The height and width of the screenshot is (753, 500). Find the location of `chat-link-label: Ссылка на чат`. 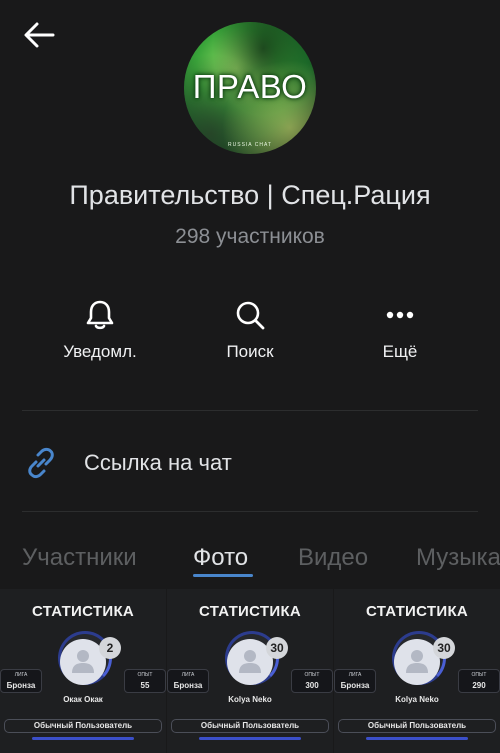

chat-link-label: Ссылка на чат is located at coordinates (158, 462).